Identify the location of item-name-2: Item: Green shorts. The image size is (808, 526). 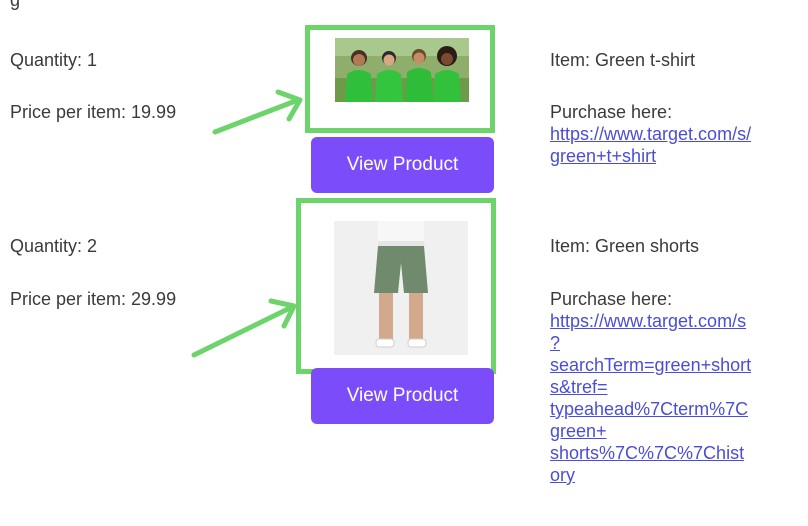
(625, 246).